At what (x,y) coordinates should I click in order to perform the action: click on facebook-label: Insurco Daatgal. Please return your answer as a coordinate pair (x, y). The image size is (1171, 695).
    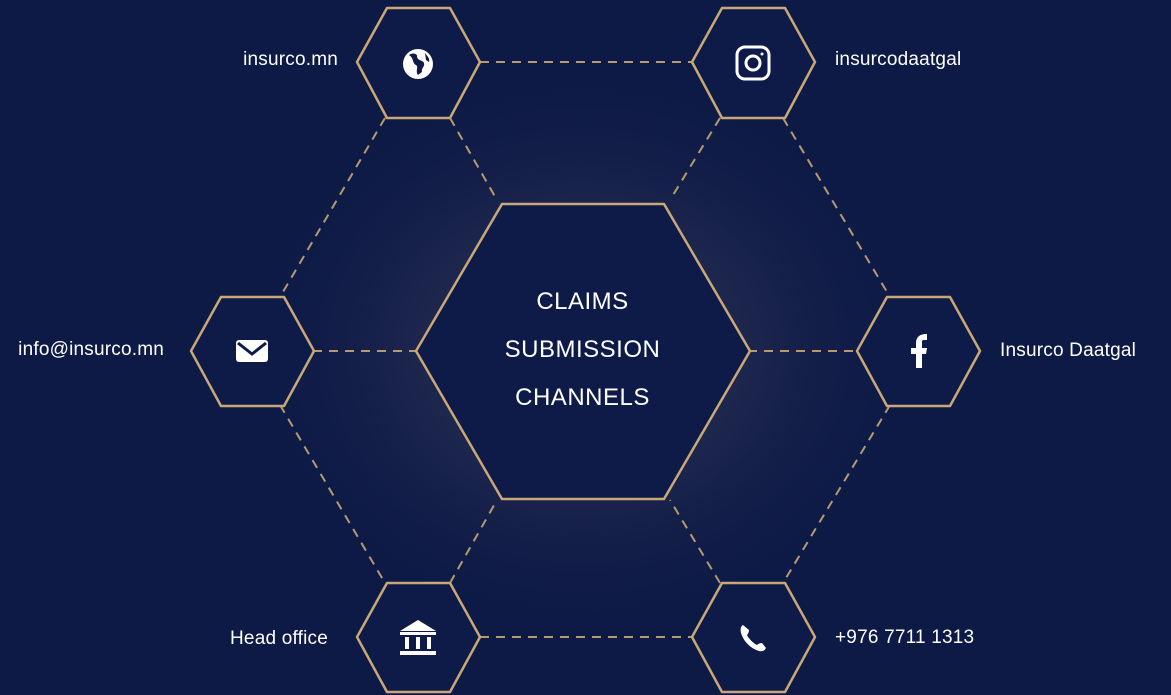
    Looking at the image, I should click on (1068, 351).